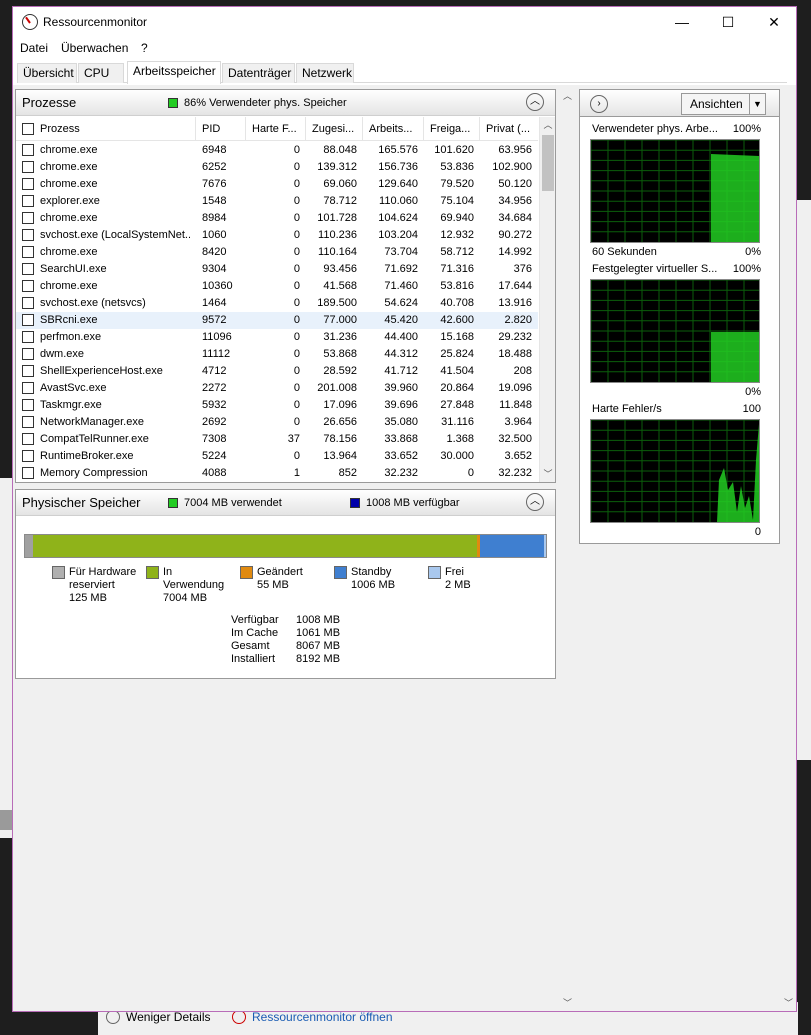  What do you see at coordinates (103, 572) in the screenshot?
I see `legend-text: Für Hardware` at bounding box center [103, 572].